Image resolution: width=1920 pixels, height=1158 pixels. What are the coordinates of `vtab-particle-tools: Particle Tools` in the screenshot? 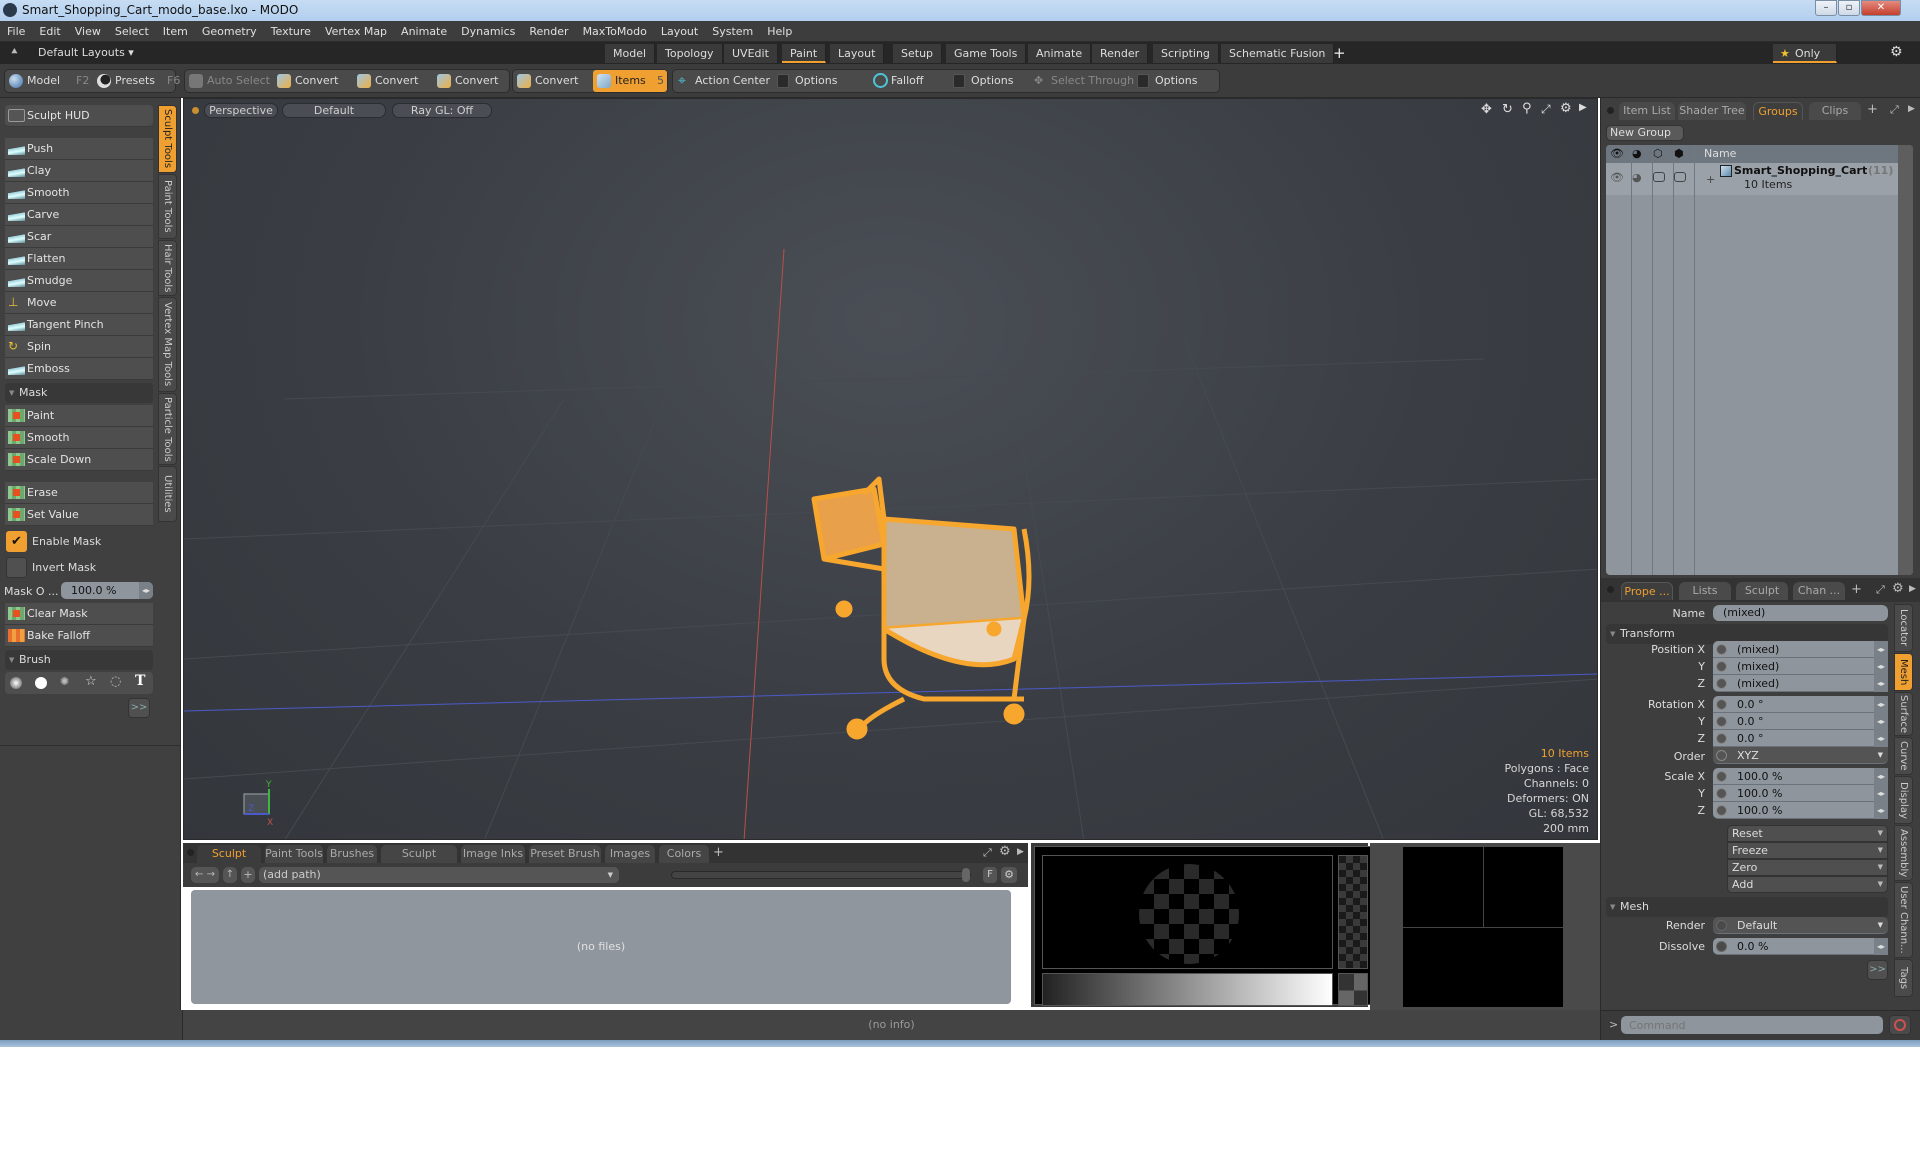 It's located at (167, 429).